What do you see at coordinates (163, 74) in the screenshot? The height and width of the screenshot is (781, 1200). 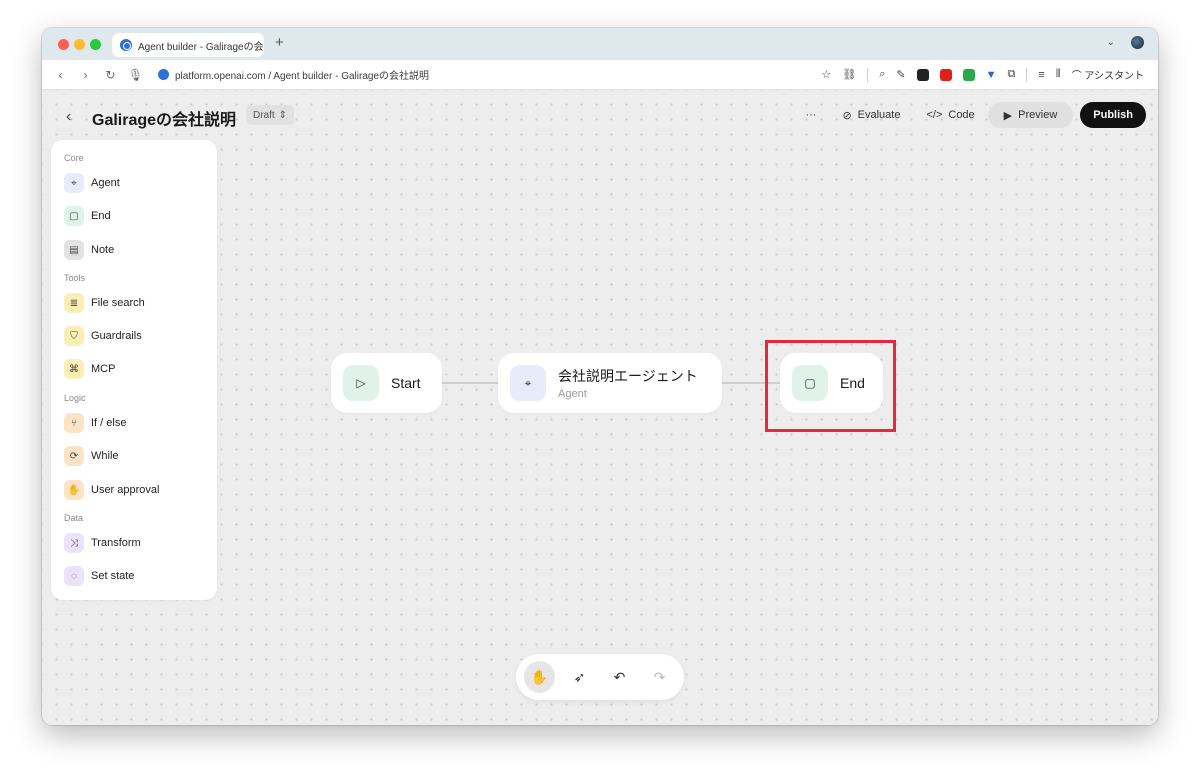 I see `site-icon` at bounding box center [163, 74].